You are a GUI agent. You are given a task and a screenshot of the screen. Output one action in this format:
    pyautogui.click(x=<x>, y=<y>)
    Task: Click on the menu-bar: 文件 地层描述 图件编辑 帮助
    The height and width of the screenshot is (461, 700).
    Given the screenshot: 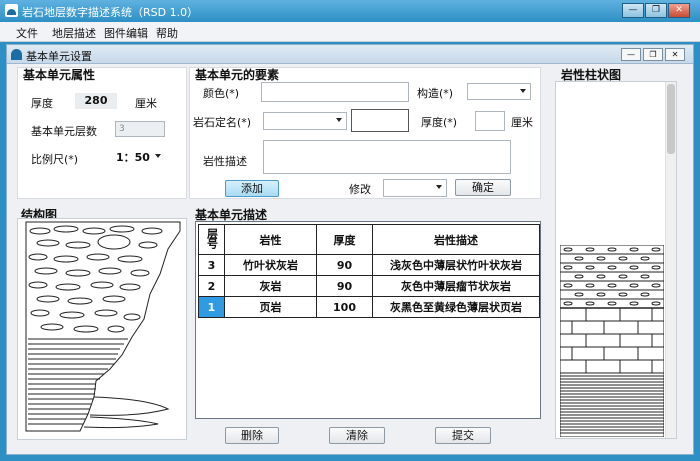 What is the action you would take?
    pyautogui.click(x=350, y=32)
    